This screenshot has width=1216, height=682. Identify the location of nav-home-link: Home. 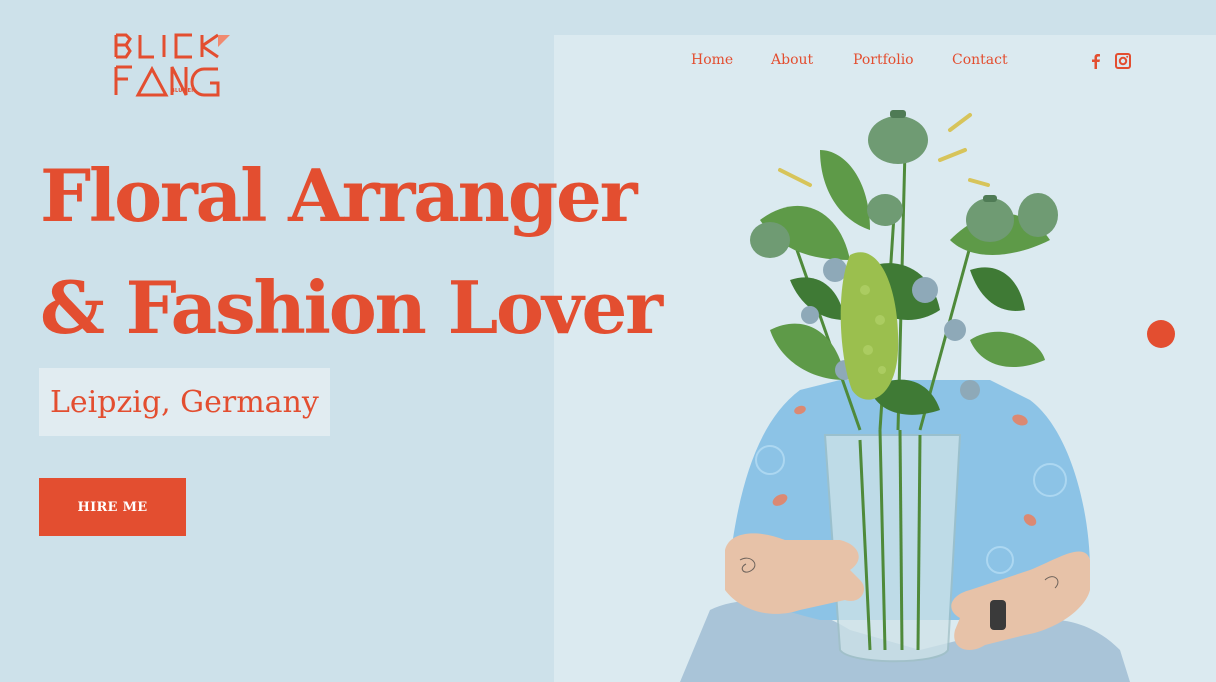
(712, 60).